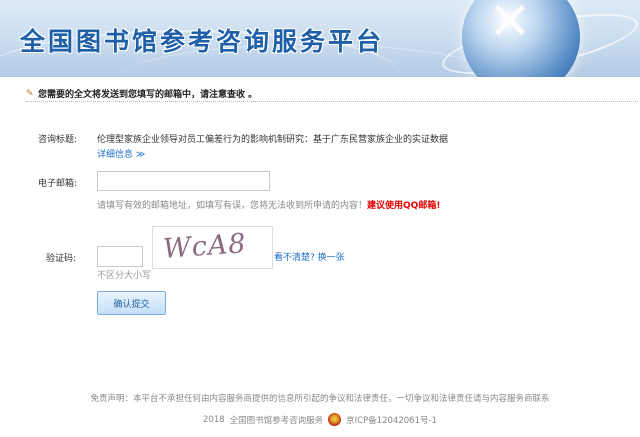  What do you see at coordinates (276, 420) in the screenshot?
I see `copyright-name: 全国图书馆参考咨询服务` at bounding box center [276, 420].